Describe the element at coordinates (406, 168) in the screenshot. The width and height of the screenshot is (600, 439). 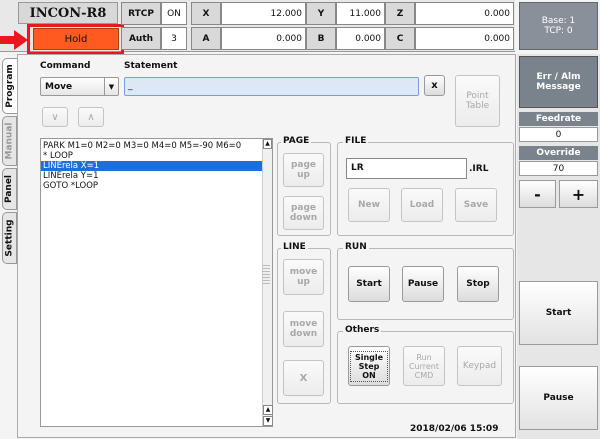
I see `filename-input: LR` at that location.